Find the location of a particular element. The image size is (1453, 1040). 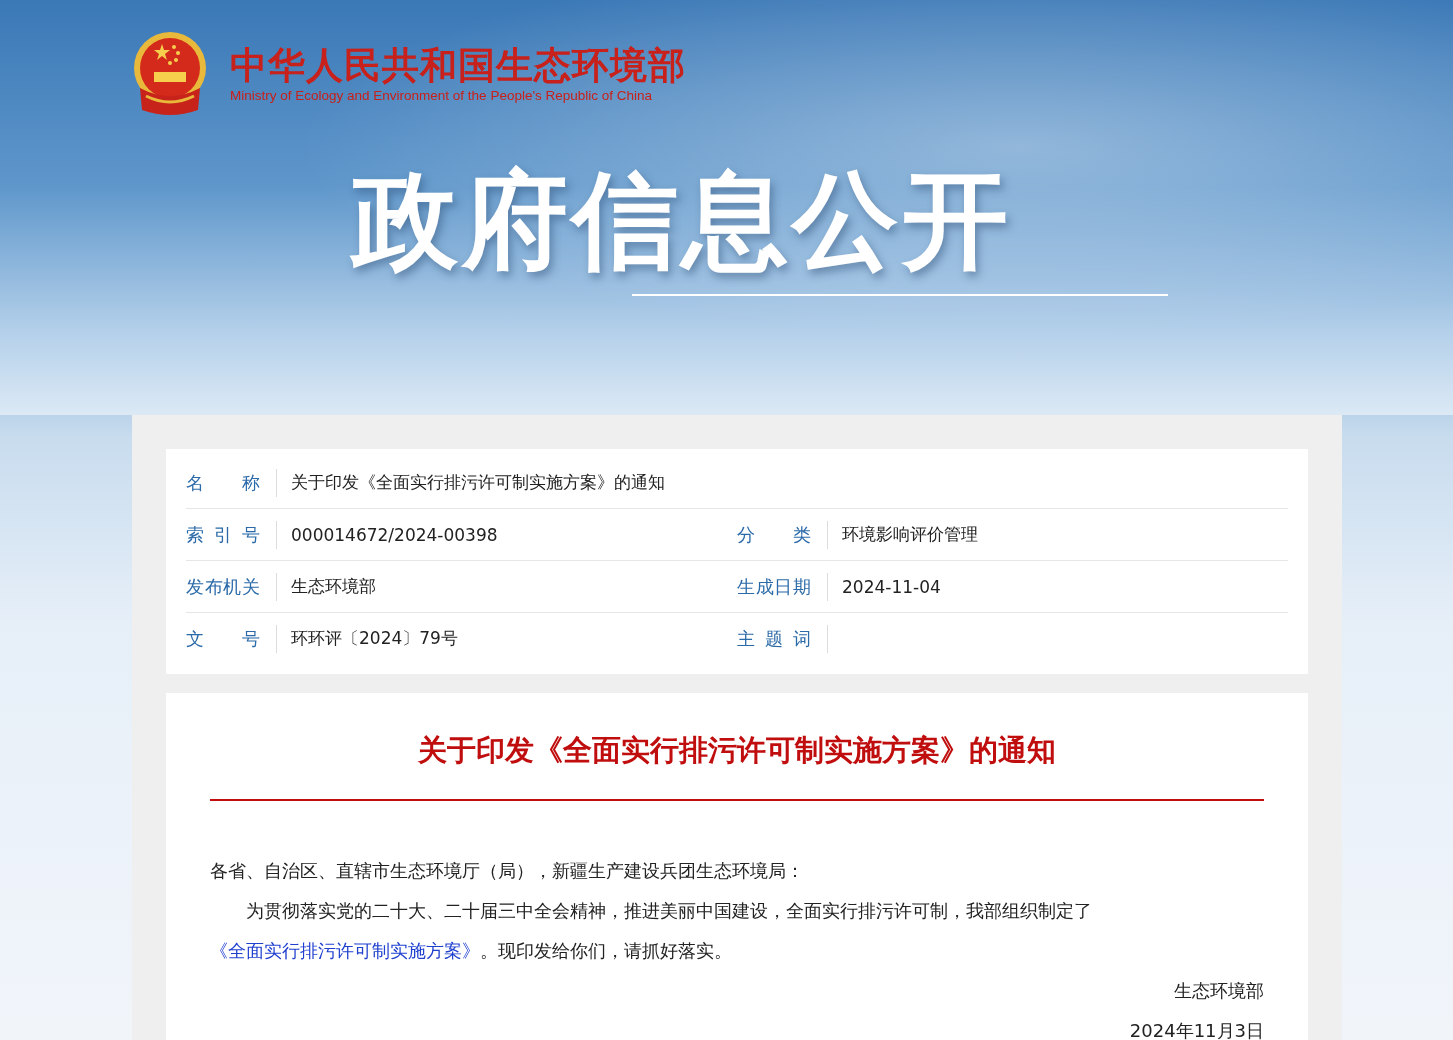

body-paragraph: 为贯彻落实党的二十大、二十届三中全会精神，推进美丽中国建设，全面实行排污许可制，我部组织制定了 《全面实行排污许可制实施方案》。现印发给你们，请抓好落实。 is located at coordinates (651, 931).